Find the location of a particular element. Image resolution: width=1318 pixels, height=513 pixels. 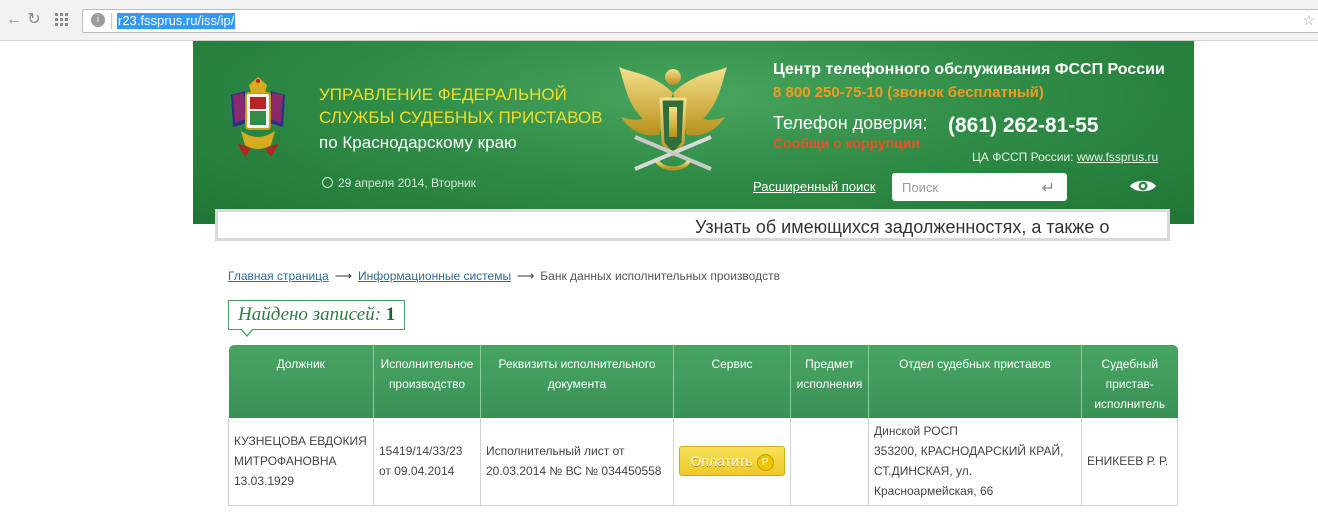

address-separator is located at coordinates (111, 21).